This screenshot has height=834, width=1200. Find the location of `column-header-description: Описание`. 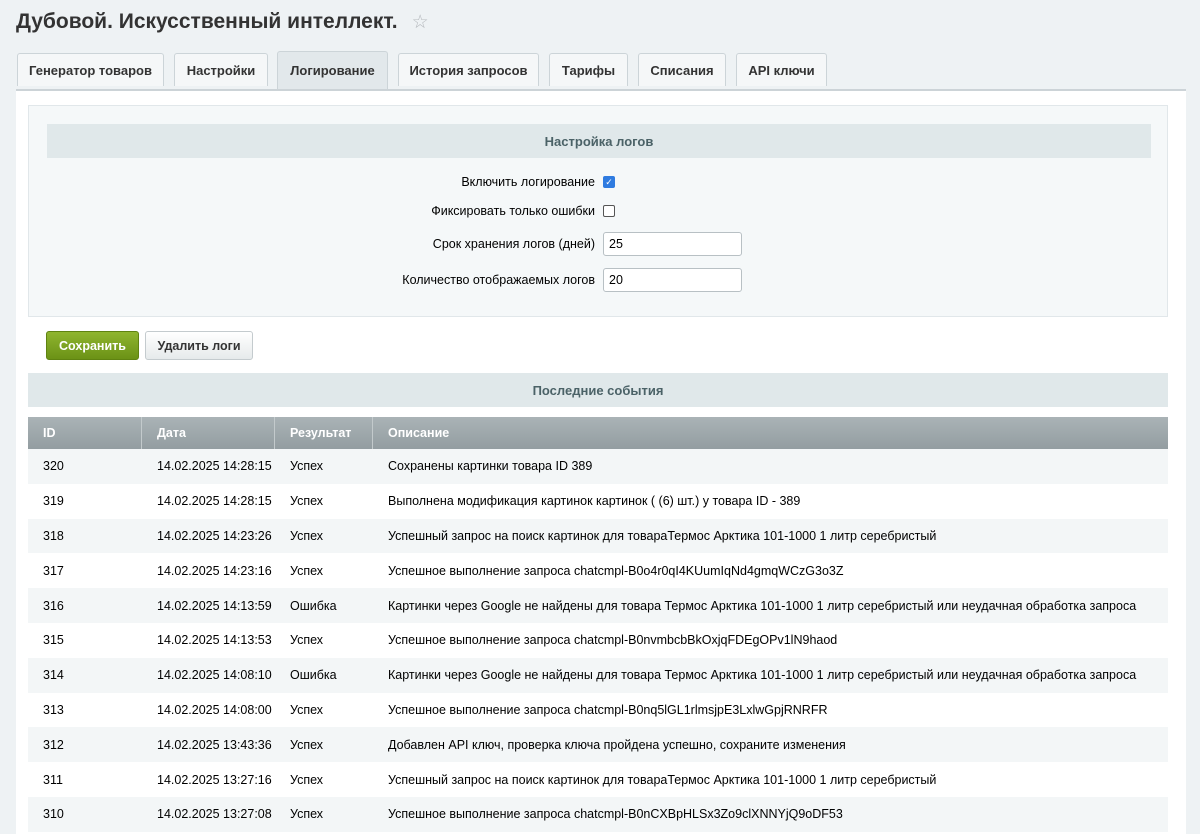

column-header-description: Описание is located at coordinates (770, 433).